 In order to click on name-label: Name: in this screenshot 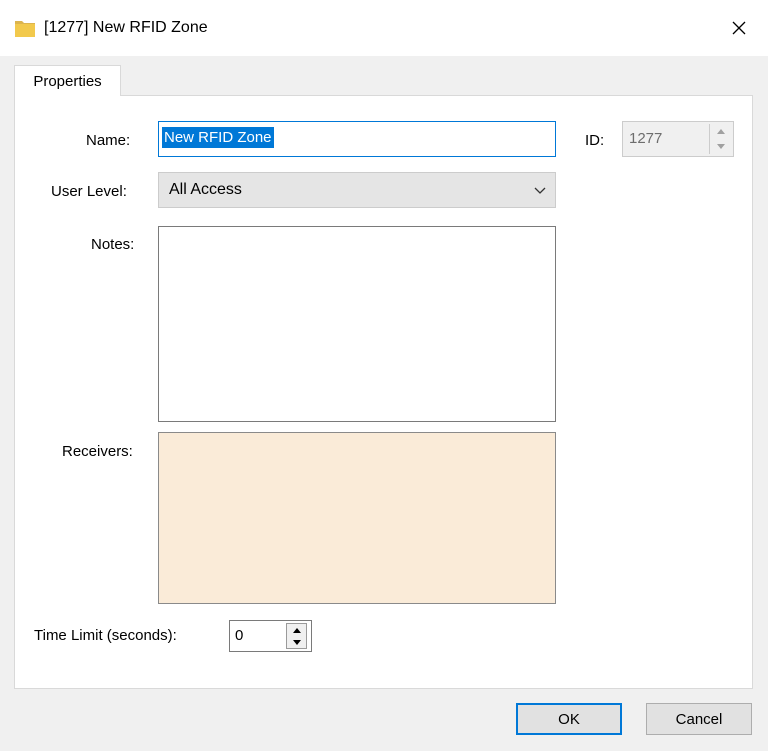, I will do `click(108, 140)`.